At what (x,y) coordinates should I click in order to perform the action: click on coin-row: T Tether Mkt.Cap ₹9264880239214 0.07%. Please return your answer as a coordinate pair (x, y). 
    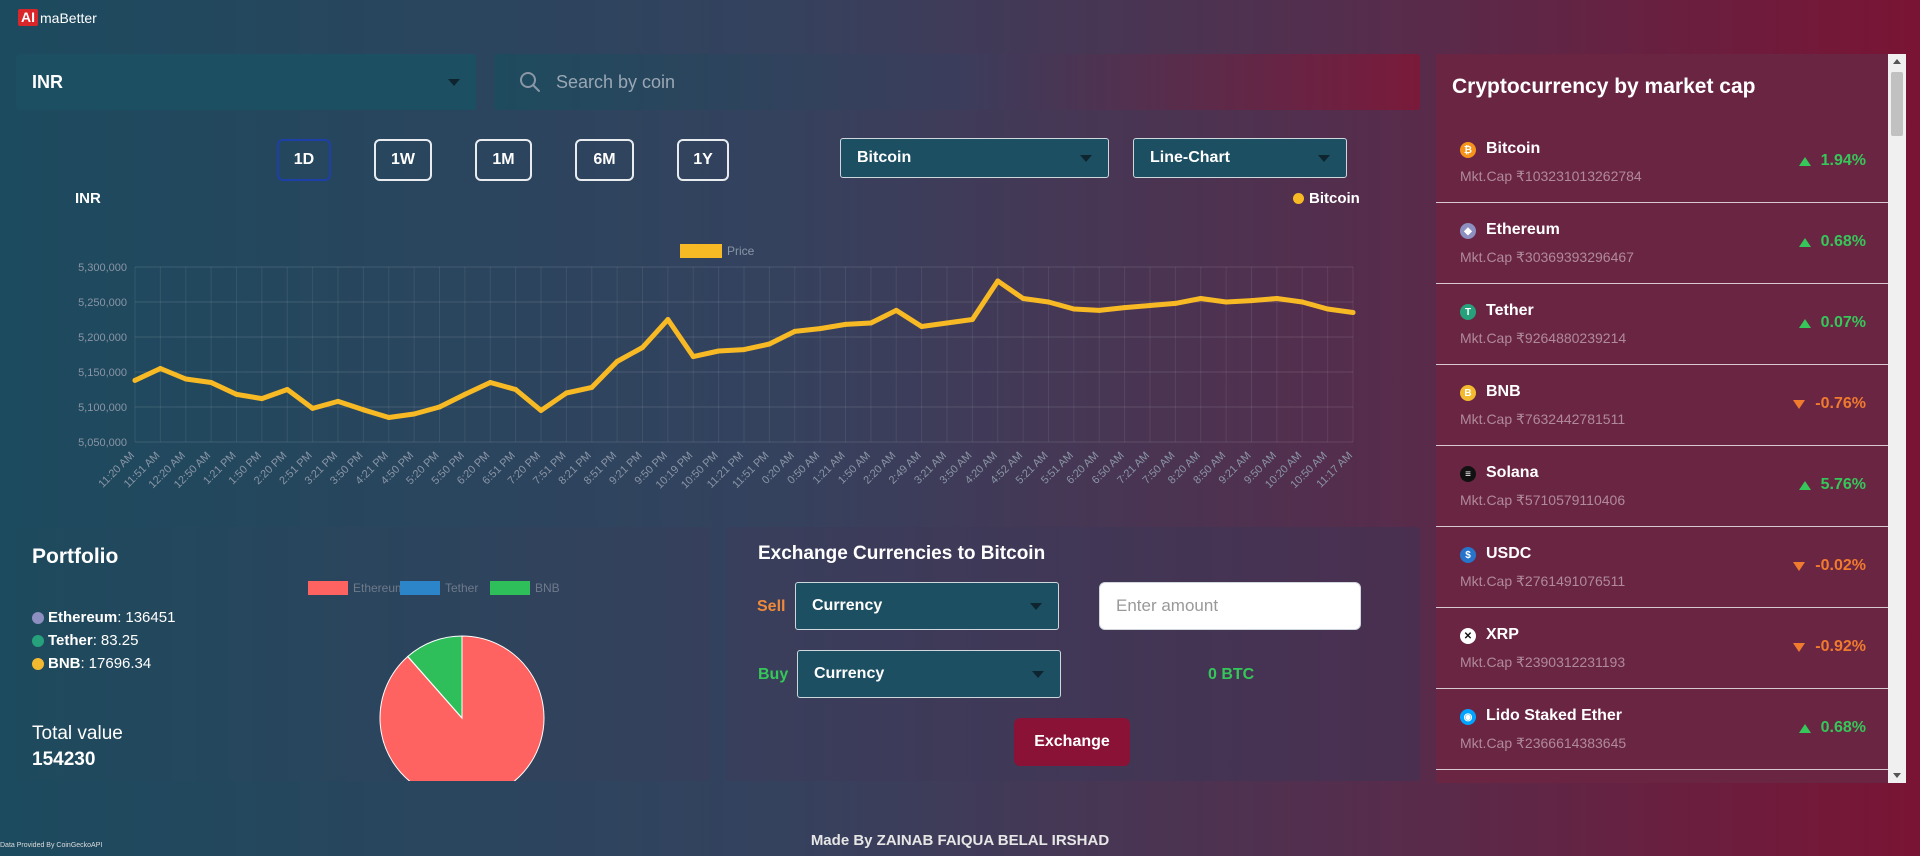
    Looking at the image, I should click on (1662, 324).